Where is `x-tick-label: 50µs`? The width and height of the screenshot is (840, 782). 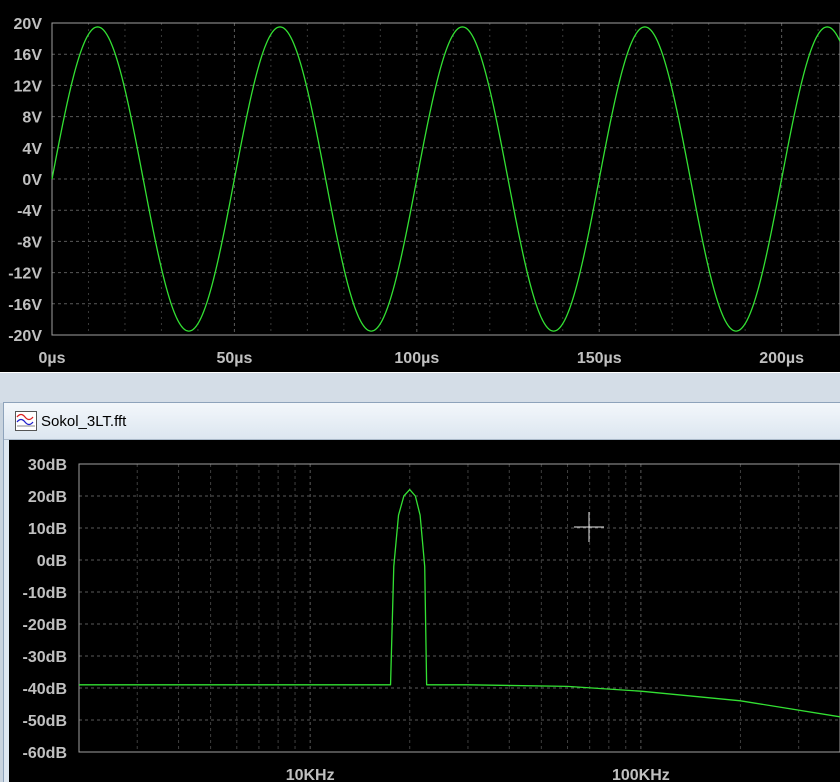
x-tick-label: 50µs is located at coordinates (234, 358).